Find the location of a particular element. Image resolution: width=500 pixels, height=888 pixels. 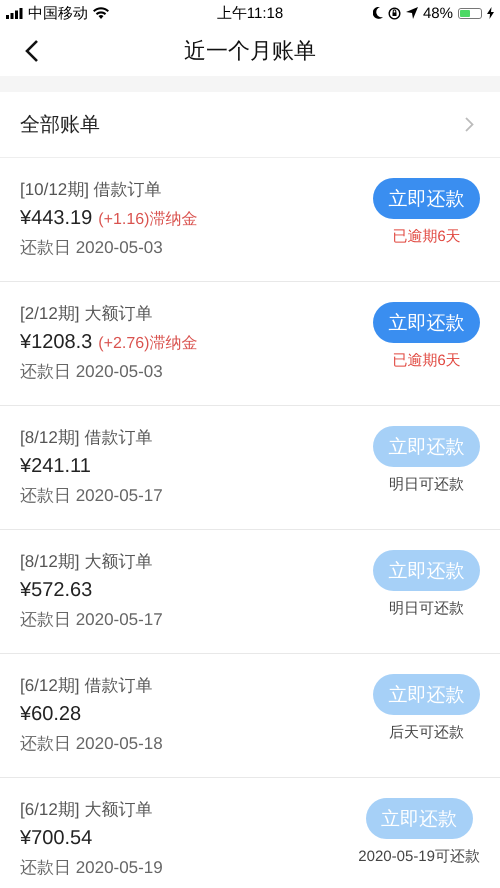

battery-icon is located at coordinates (470, 13).